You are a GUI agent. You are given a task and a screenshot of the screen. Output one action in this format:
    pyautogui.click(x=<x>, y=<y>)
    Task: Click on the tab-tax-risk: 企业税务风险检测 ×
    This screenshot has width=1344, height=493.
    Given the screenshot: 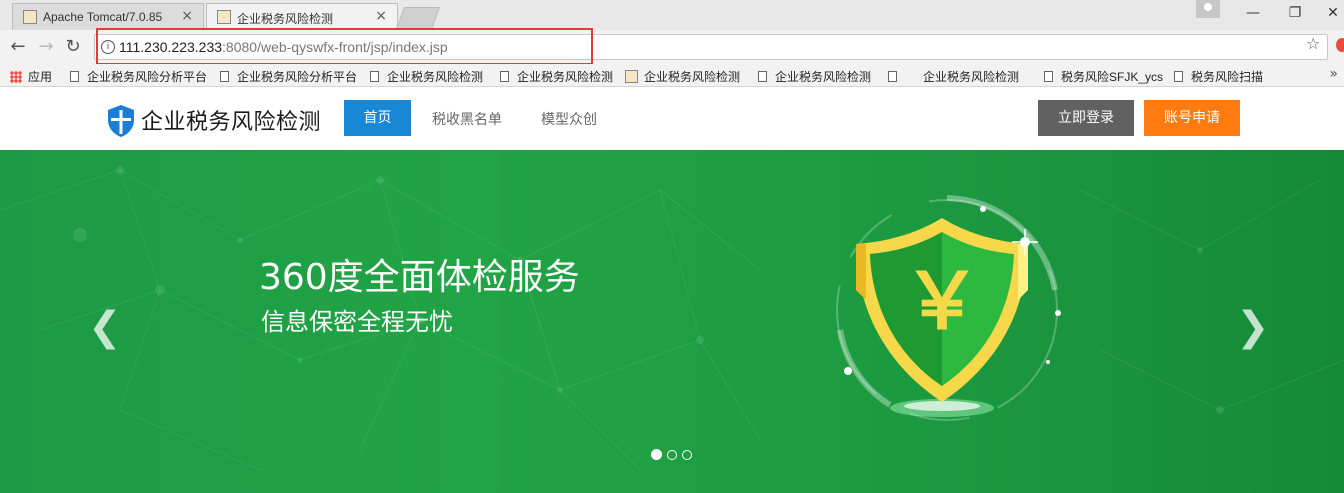 What is the action you would take?
    pyautogui.click(x=302, y=16)
    